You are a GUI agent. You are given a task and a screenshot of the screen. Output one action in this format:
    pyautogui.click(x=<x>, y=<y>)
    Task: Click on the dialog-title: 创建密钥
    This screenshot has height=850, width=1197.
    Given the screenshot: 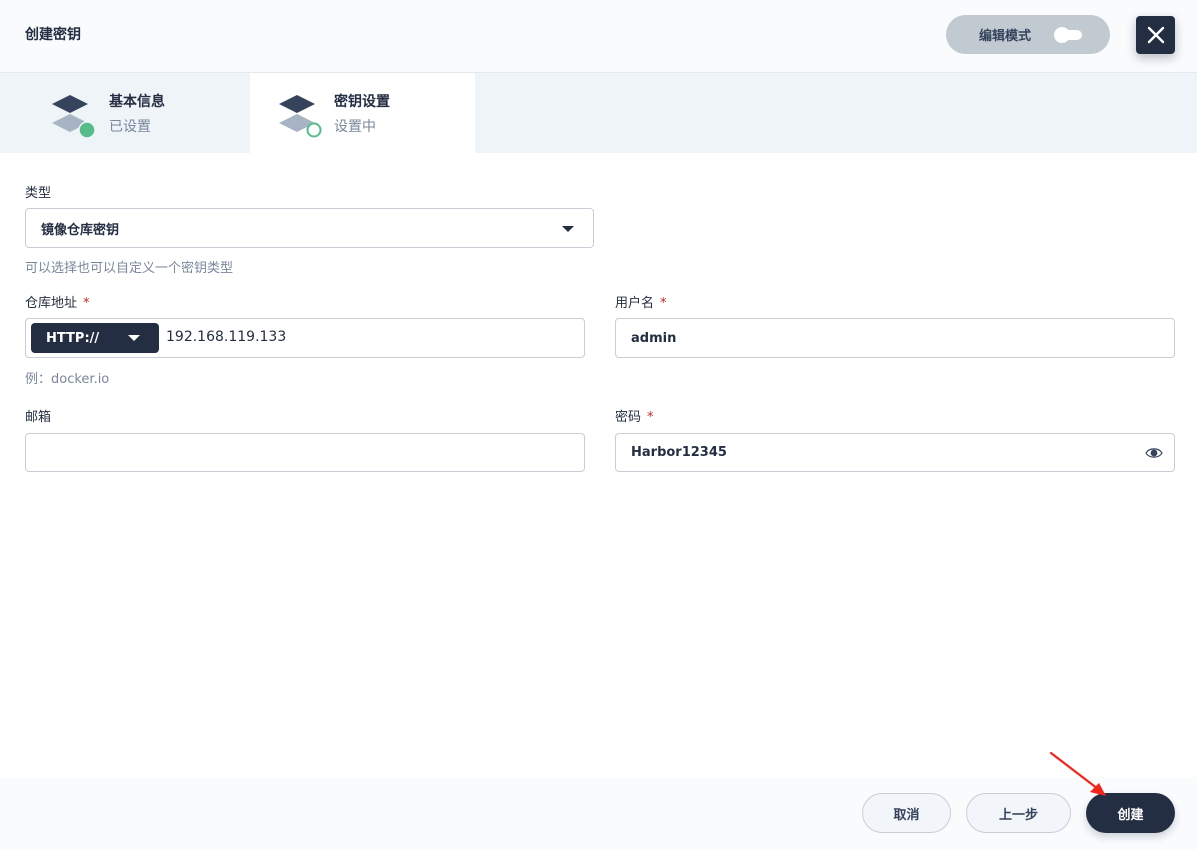 What is the action you would take?
    pyautogui.click(x=53, y=35)
    